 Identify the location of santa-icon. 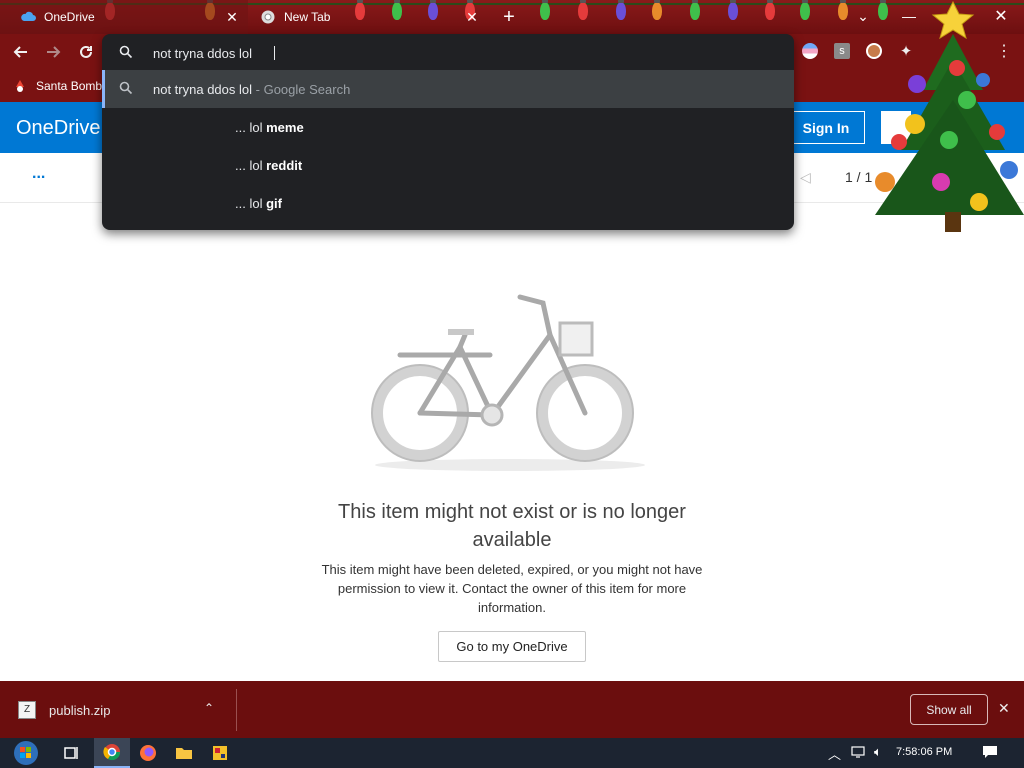
(20, 86).